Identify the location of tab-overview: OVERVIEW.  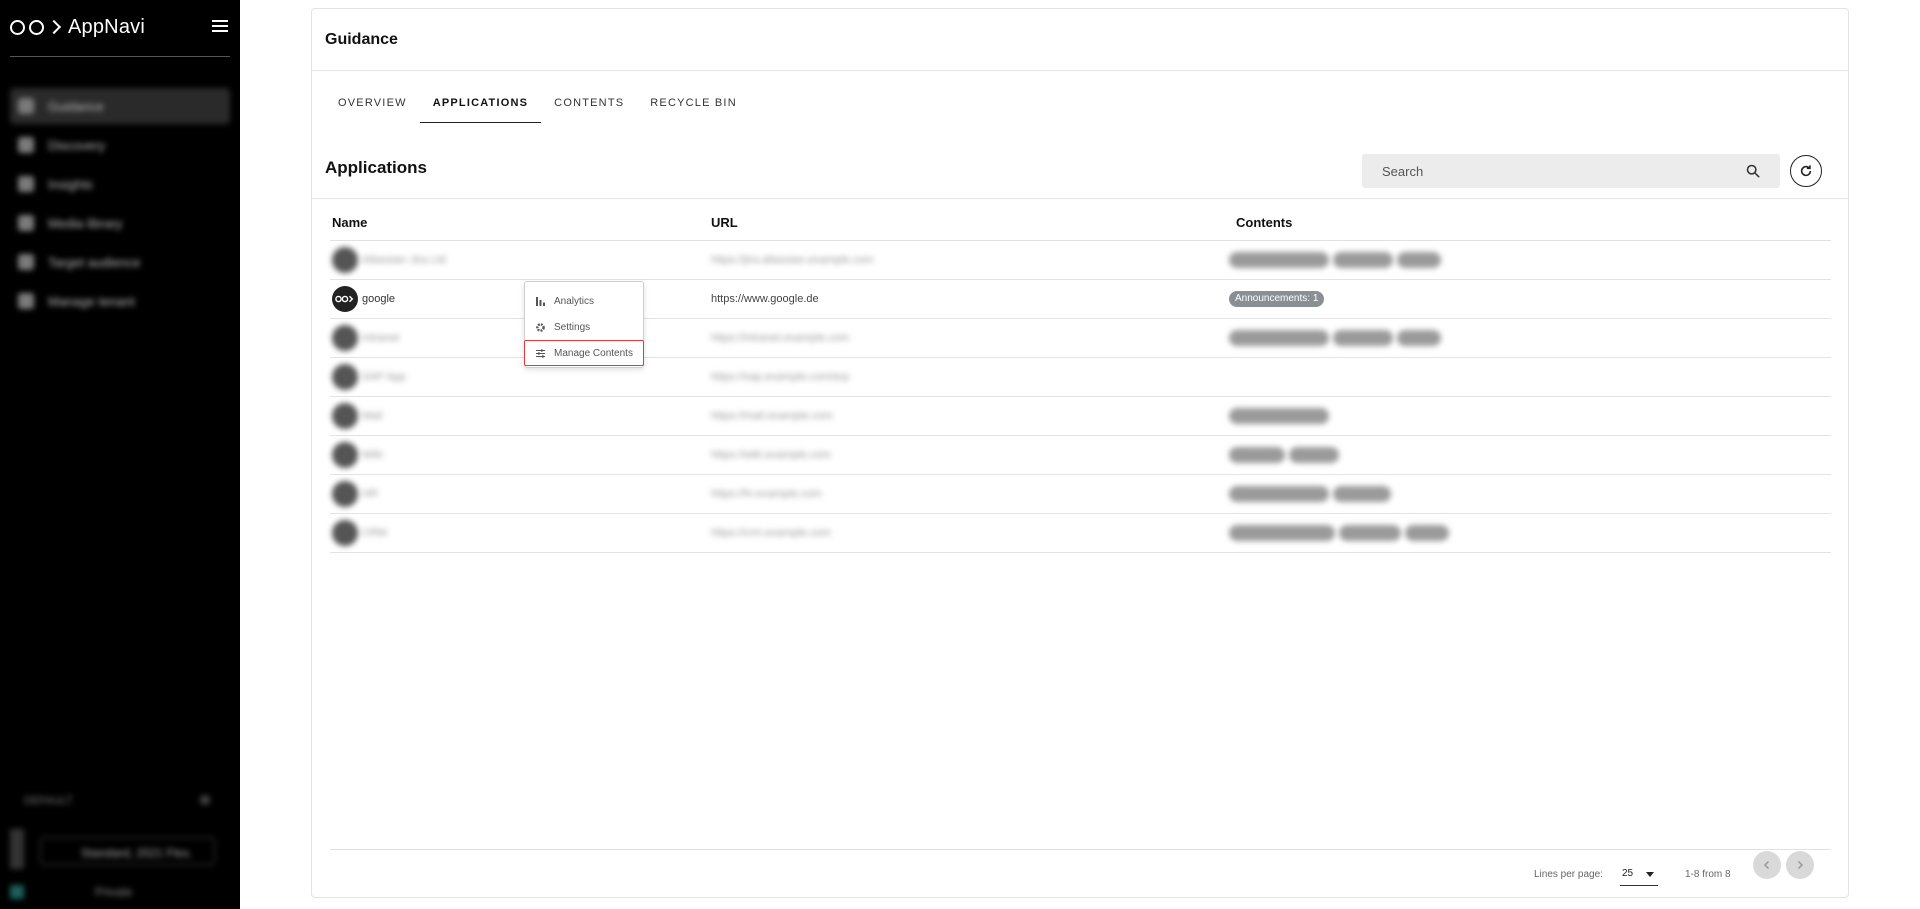
(372, 106).